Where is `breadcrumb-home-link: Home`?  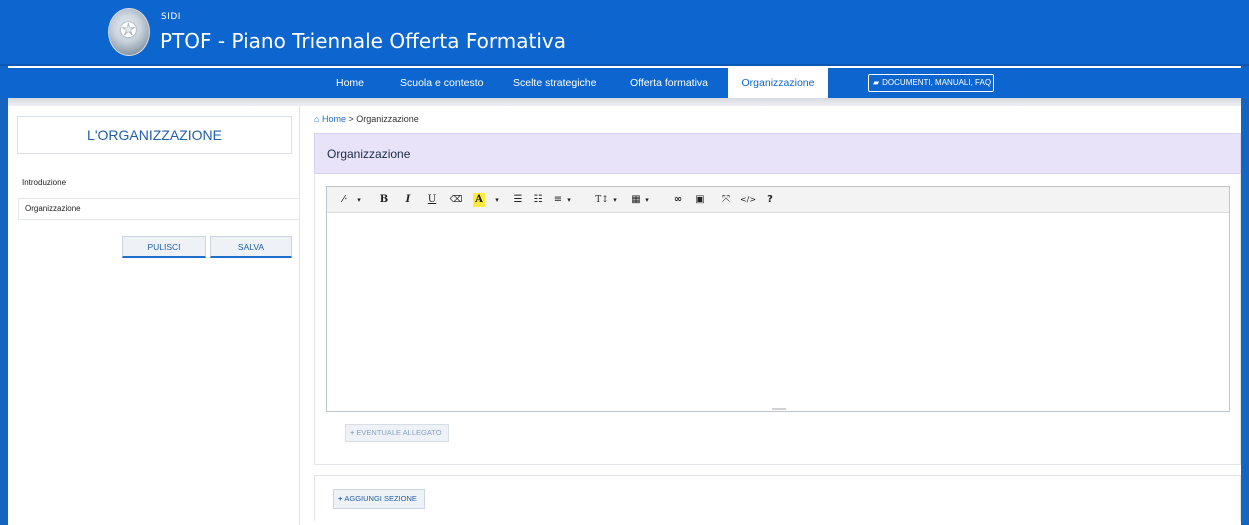 breadcrumb-home-link: Home is located at coordinates (334, 119).